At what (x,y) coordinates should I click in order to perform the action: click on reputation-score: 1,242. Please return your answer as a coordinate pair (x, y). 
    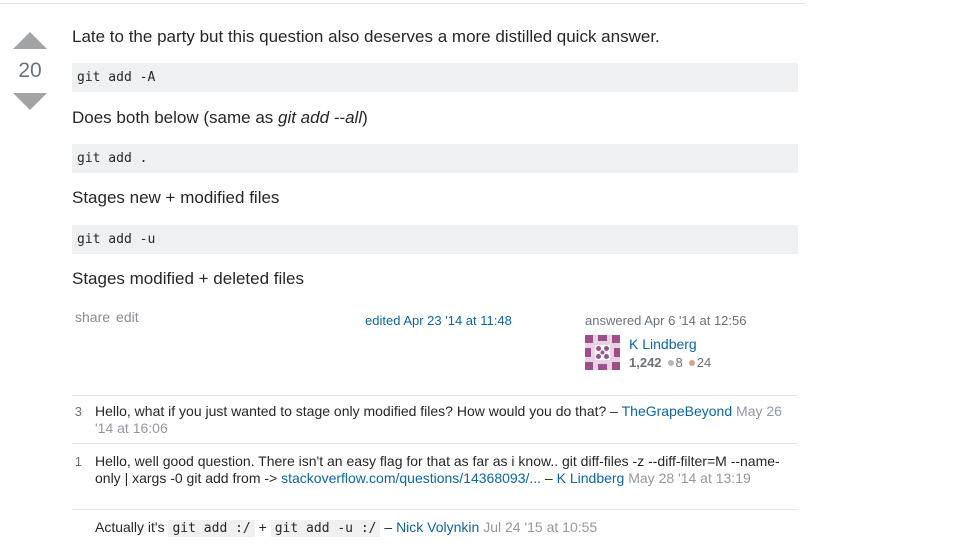
    Looking at the image, I should click on (645, 362).